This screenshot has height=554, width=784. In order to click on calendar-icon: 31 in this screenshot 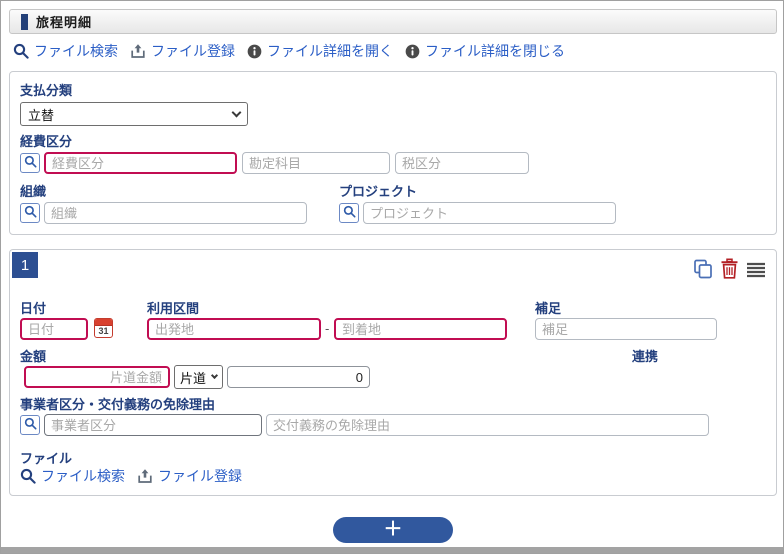, I will do `click(103, 328)`.